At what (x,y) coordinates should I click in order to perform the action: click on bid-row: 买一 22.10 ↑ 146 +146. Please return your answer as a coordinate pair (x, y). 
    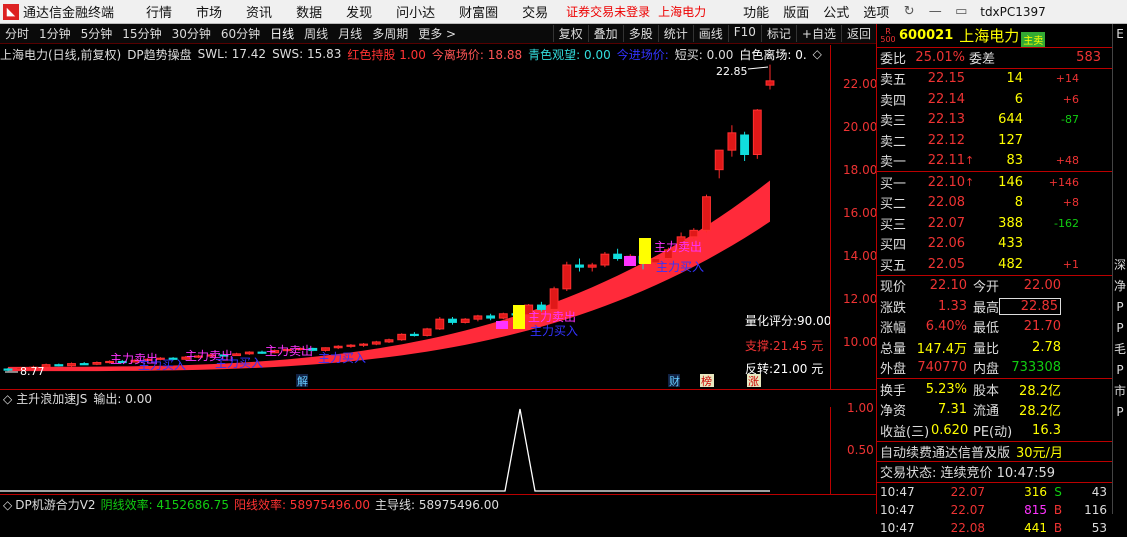
    Looking at the image, I should click on (994, 182).